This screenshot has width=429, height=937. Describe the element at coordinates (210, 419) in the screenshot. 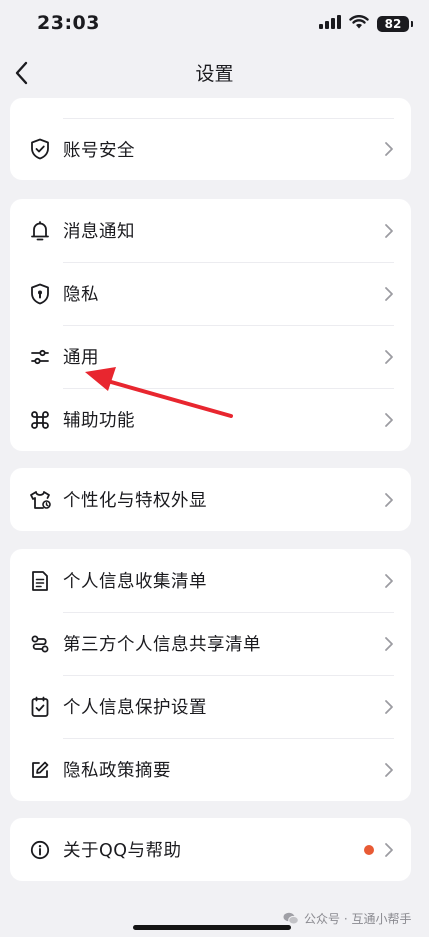

I see `settings-item-accessibility: 辅助功能` at that location.